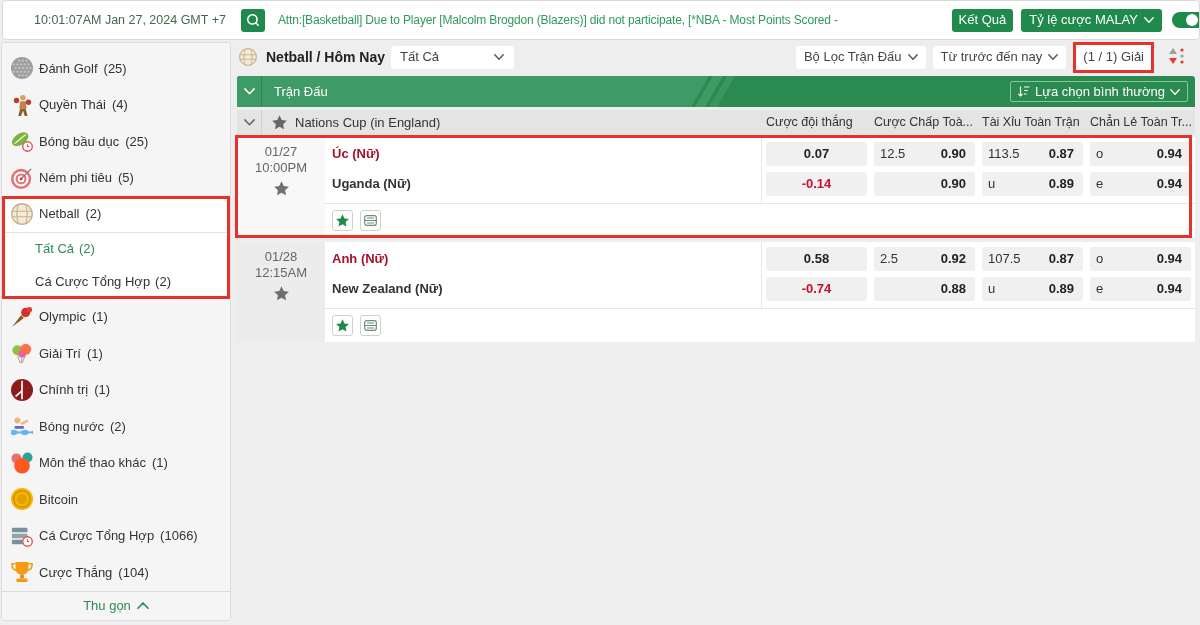  Describe the element at coordinates (116, 104) in the screenshot. I see `sidebar-item: Quyền Thái (4)` at that location.